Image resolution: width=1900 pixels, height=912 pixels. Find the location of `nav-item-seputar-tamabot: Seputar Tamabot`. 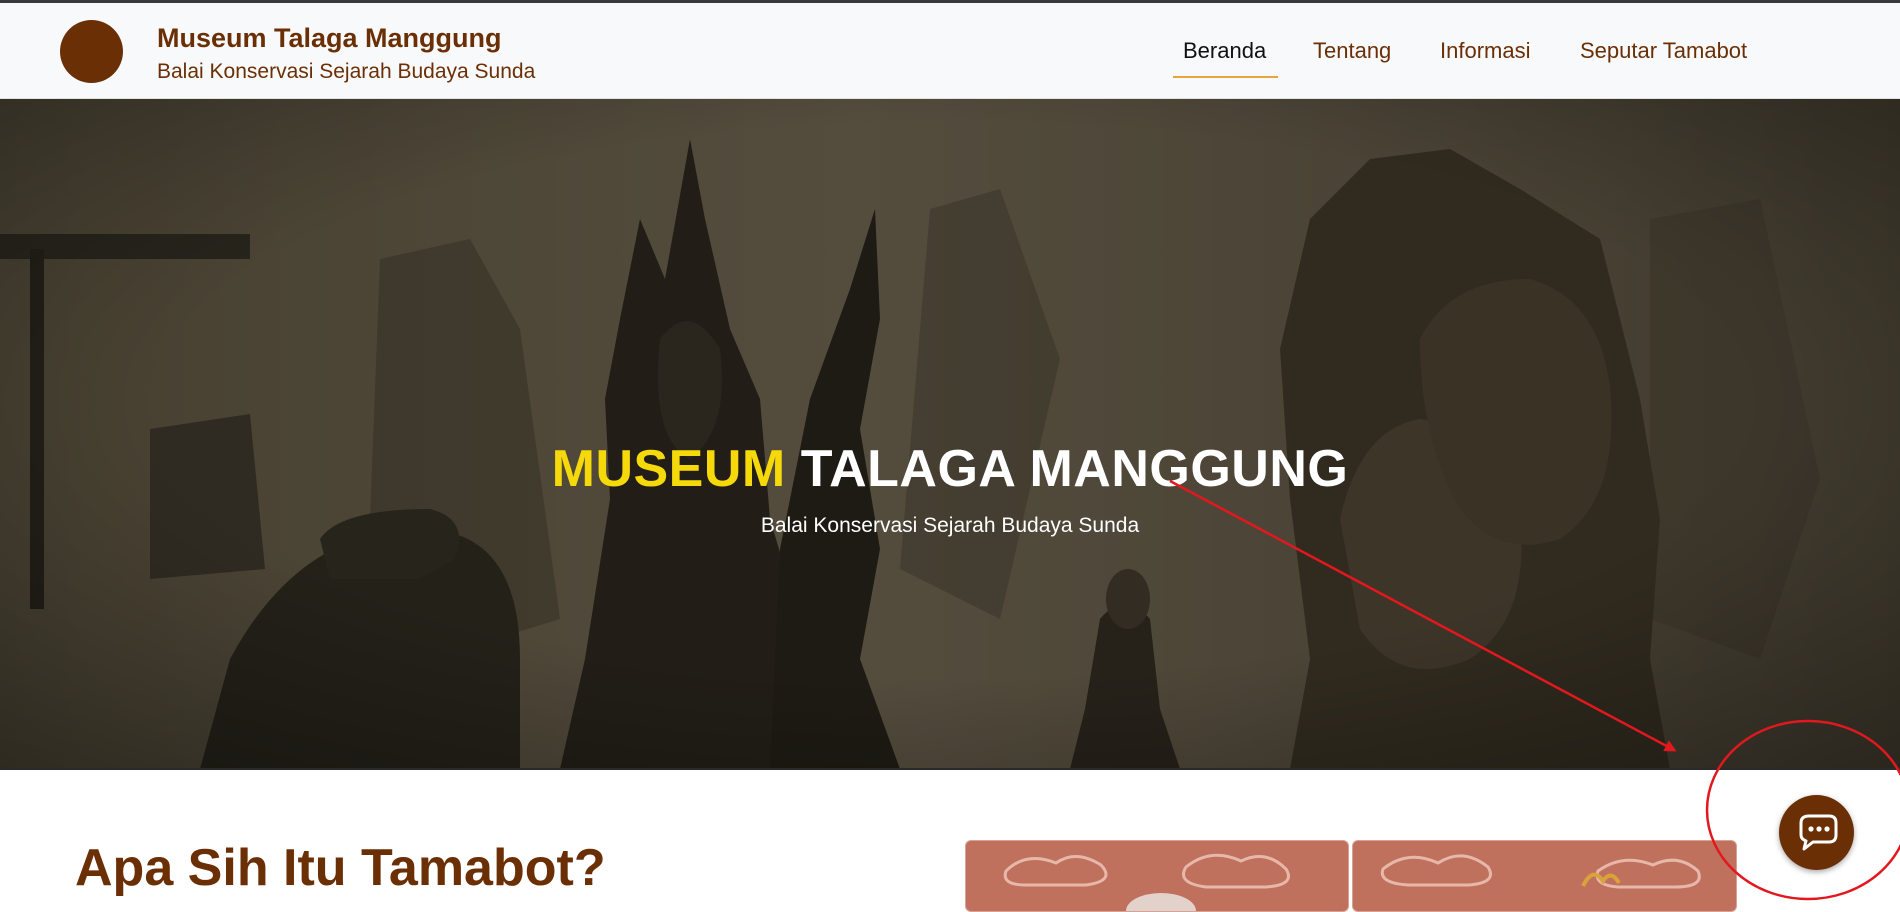

nav-item-seputar-tamabot: Seputar Tamabot is located at coordinates (1663, 51).